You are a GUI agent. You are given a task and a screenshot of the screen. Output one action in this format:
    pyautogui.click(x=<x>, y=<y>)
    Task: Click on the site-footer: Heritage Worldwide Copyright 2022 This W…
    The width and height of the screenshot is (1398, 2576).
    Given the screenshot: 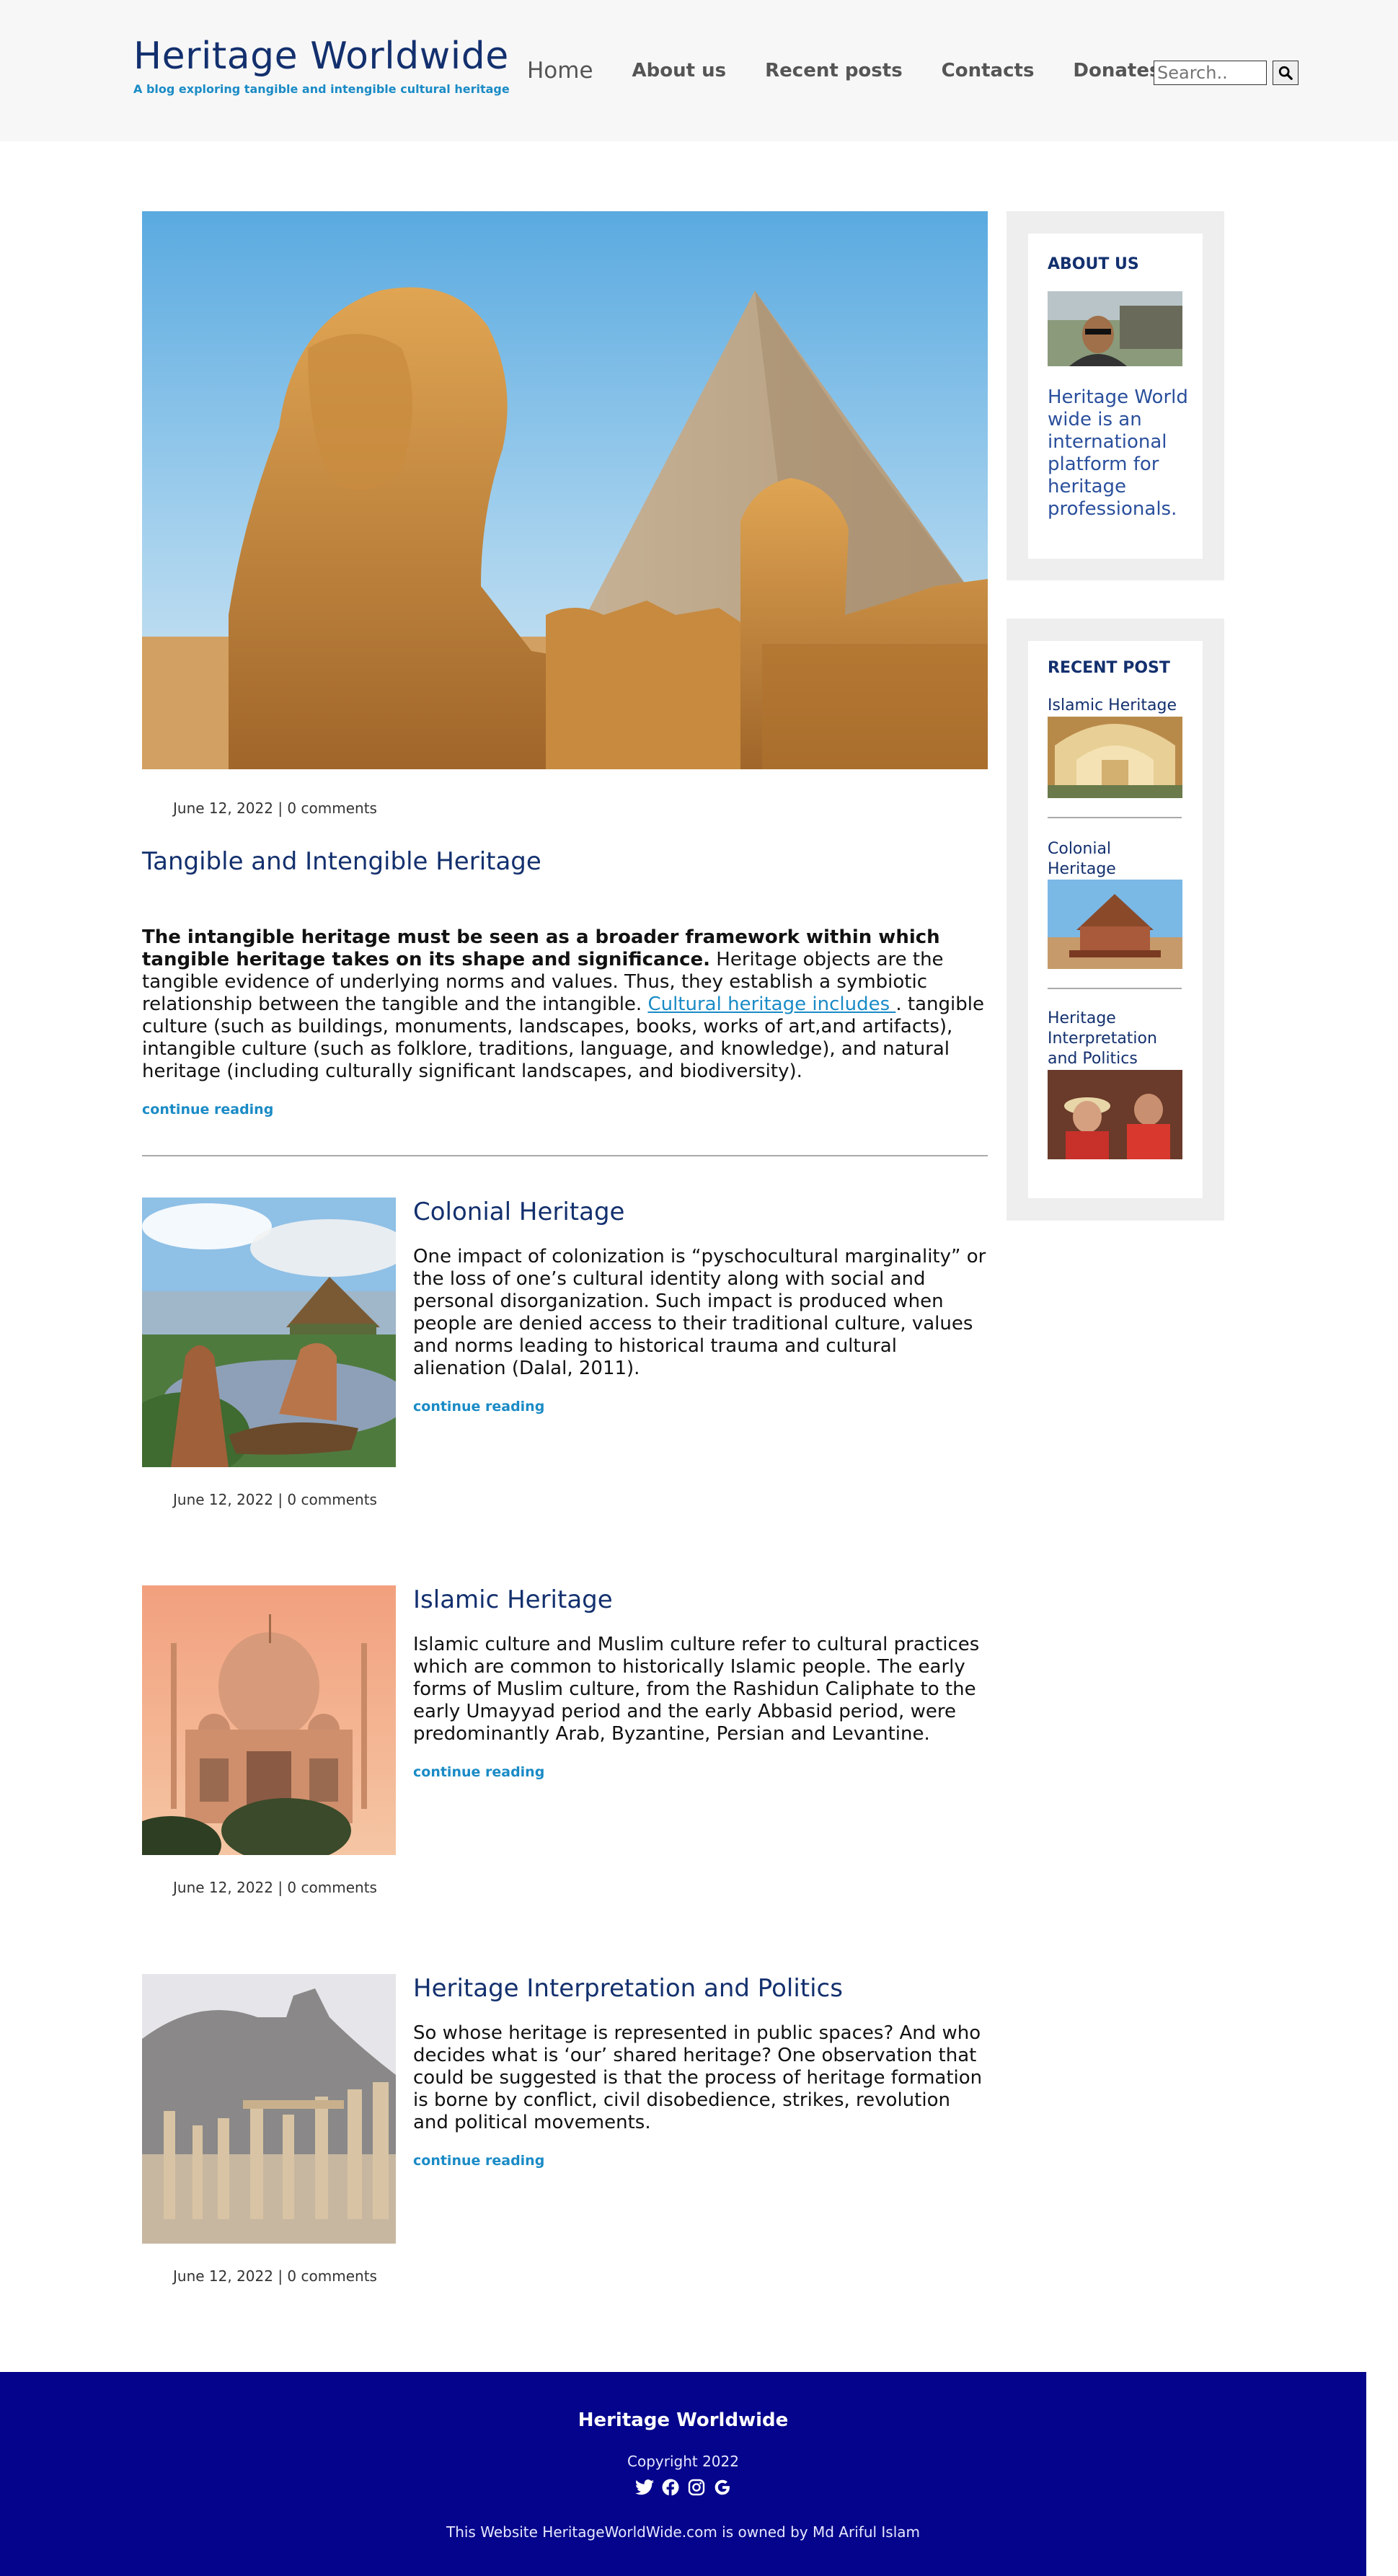 What is the action you would take?
    pyautogui.click(x=683, y=2474)
    